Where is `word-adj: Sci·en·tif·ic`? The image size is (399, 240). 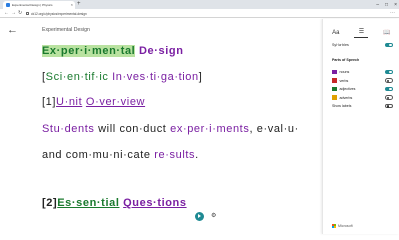 word-adj: Sci·en·tif·ic is located at coordinates (77, 77).